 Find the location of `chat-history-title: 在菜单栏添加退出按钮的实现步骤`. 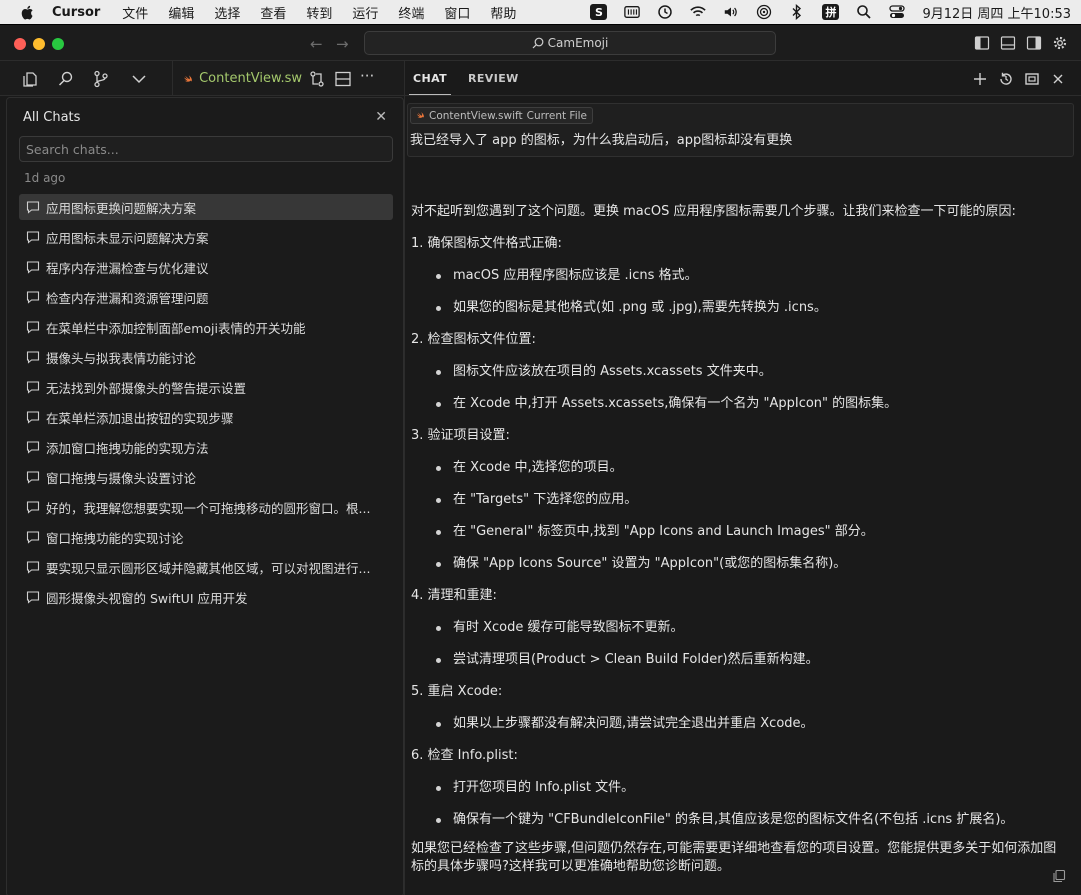

chat-history-title: 在菜单栏添加退出按钮的实现步骤 is located at coordinates (140, 418).